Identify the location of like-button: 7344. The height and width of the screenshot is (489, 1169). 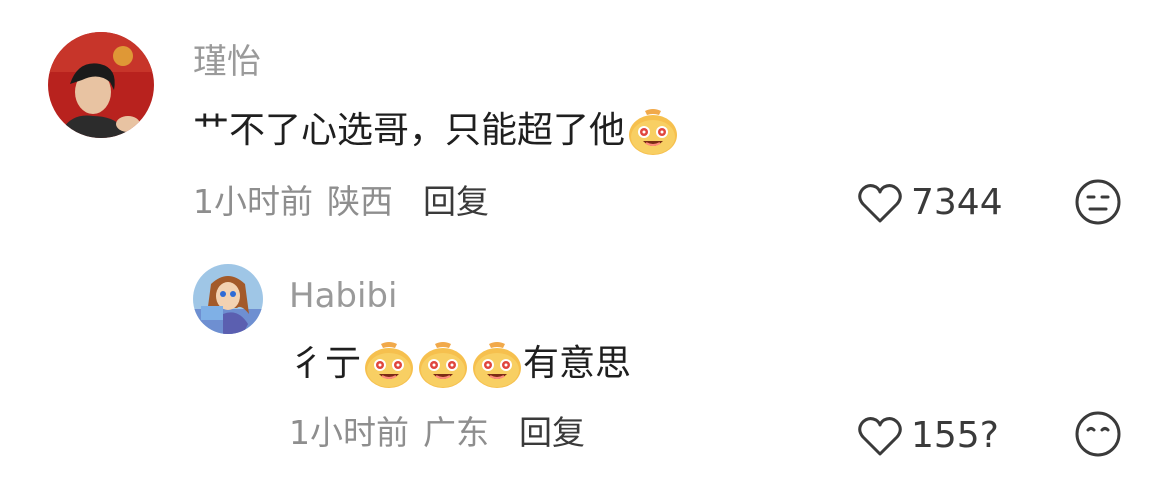
(930, 203).